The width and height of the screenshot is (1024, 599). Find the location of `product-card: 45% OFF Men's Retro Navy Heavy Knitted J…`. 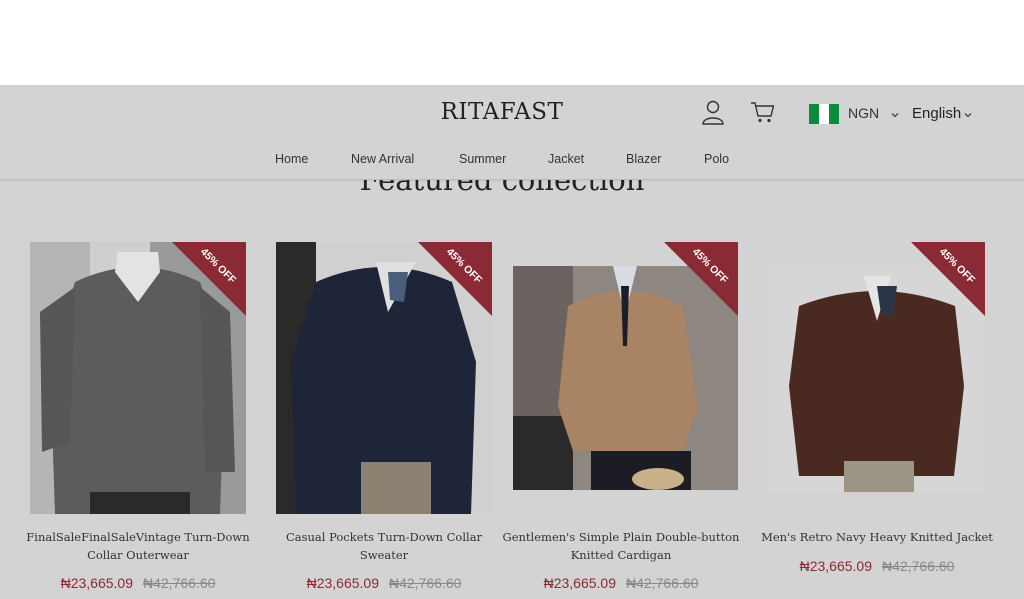

product-card: 45% OFF Men's Retro Navy Heavy Knitted J… is located at coordinates (877, 420).